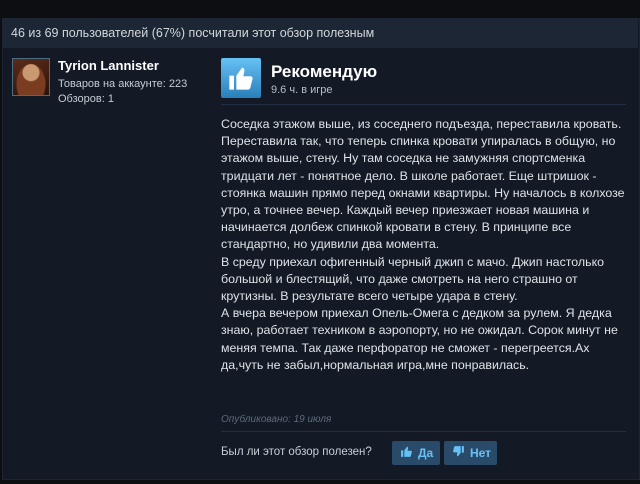 This screenshot has height=484, width=640. I want to click on review-verdict: Рекомендую, so click(324, 71).